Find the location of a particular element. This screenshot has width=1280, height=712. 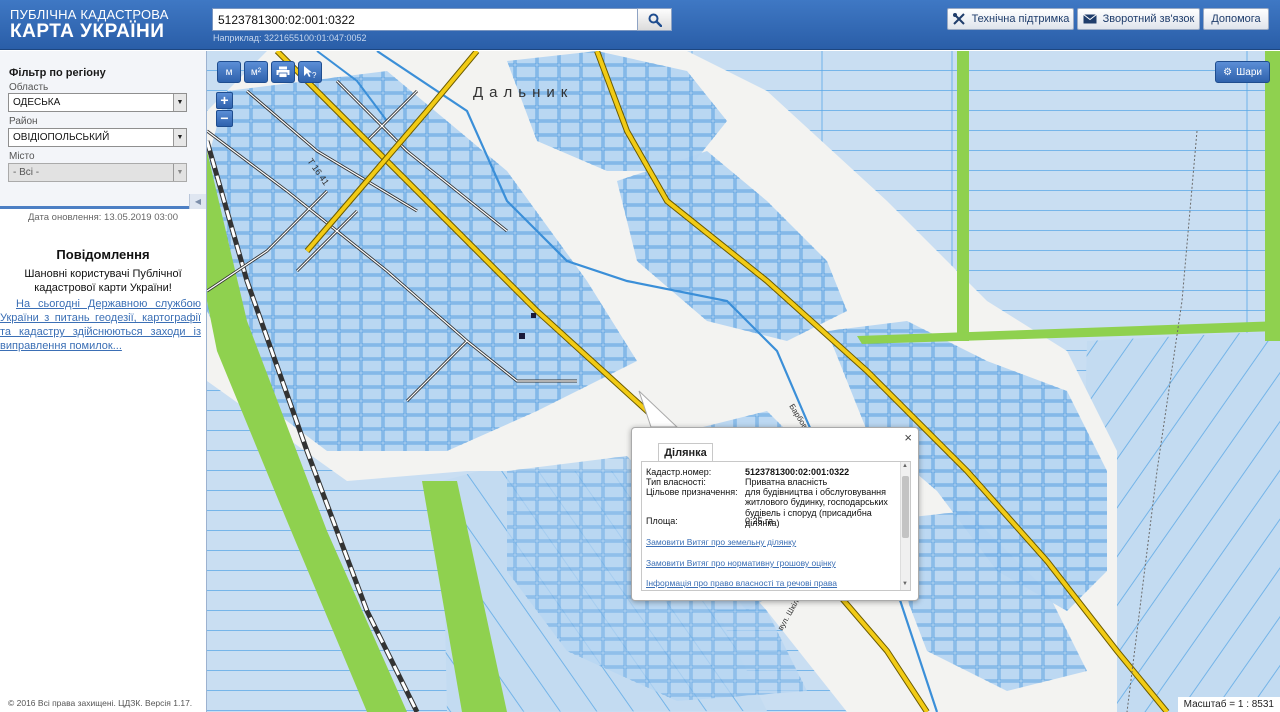

place-label: Дальник is located at coordinates (523, 92).